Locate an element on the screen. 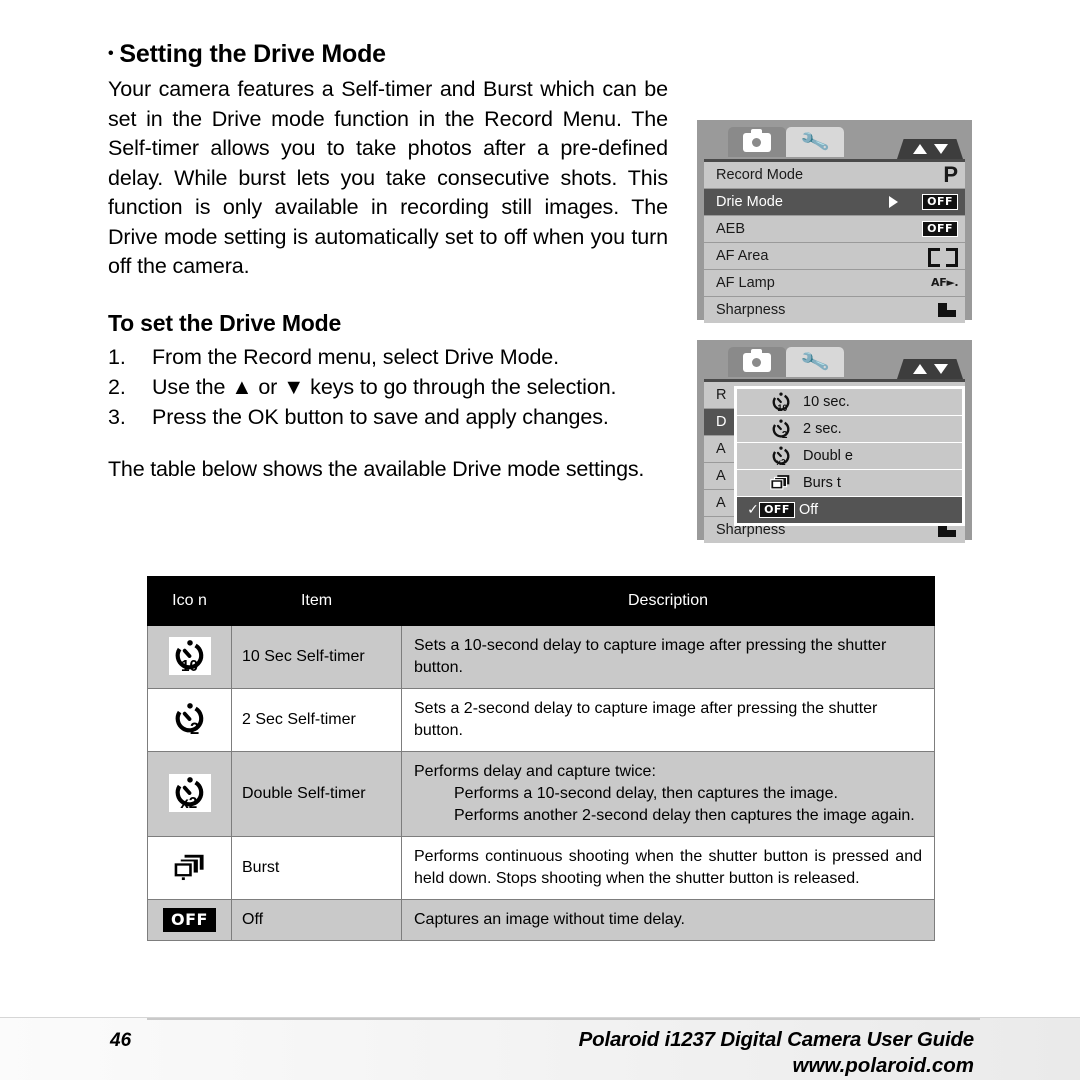 This screenshot has width=1080, height=1080. option-label: 2 sec. is located at coordinates (822, 428).